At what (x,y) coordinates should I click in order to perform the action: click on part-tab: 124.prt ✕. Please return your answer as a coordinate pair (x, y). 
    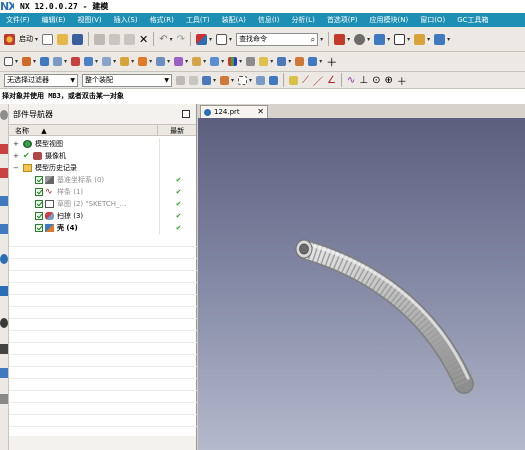
    Looking at the image, I should click on (234, 111).